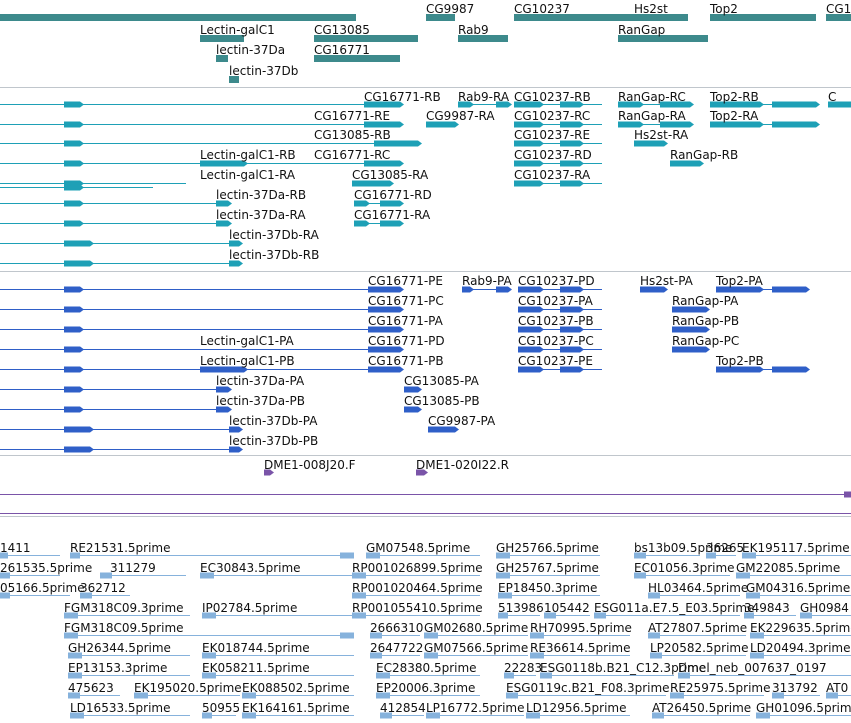 This screenshot has width=851, height=723. What do you see at coordinates (684, 568) in the screenshot?
I see `feature-label: EC01056.3prime` at bounding box center [684, 568].